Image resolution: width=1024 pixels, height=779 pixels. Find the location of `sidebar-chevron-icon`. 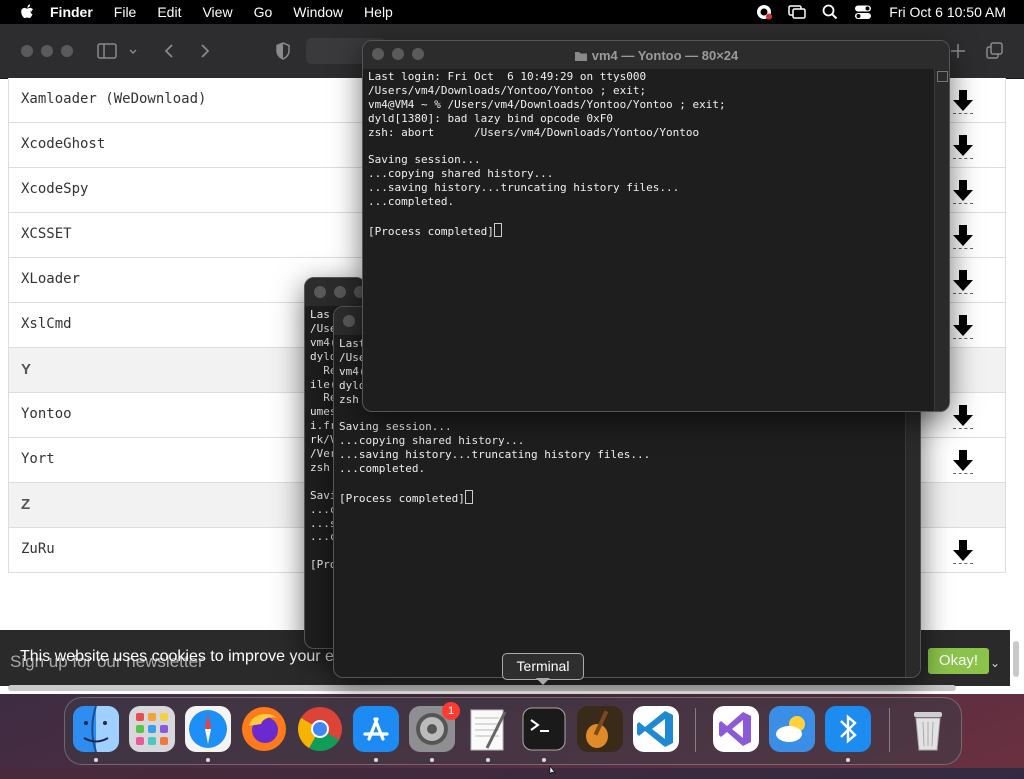

sidebar-chevron-icon is located at coordinates (134, 51).